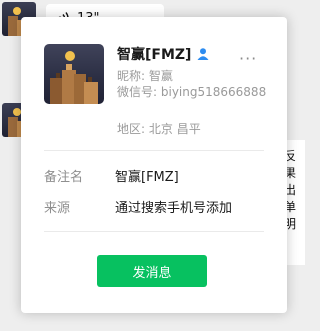  I want to click on person-icon, so click(203, 54).